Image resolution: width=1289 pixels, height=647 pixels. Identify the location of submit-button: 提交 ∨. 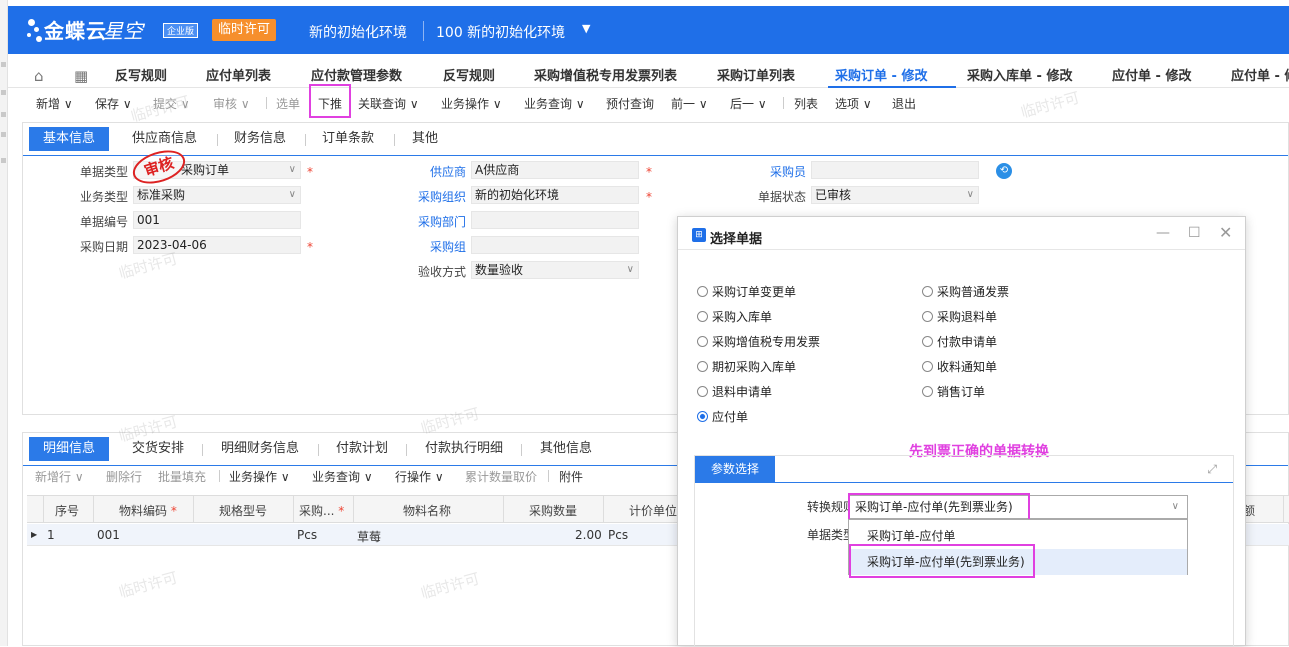
(171, 103).